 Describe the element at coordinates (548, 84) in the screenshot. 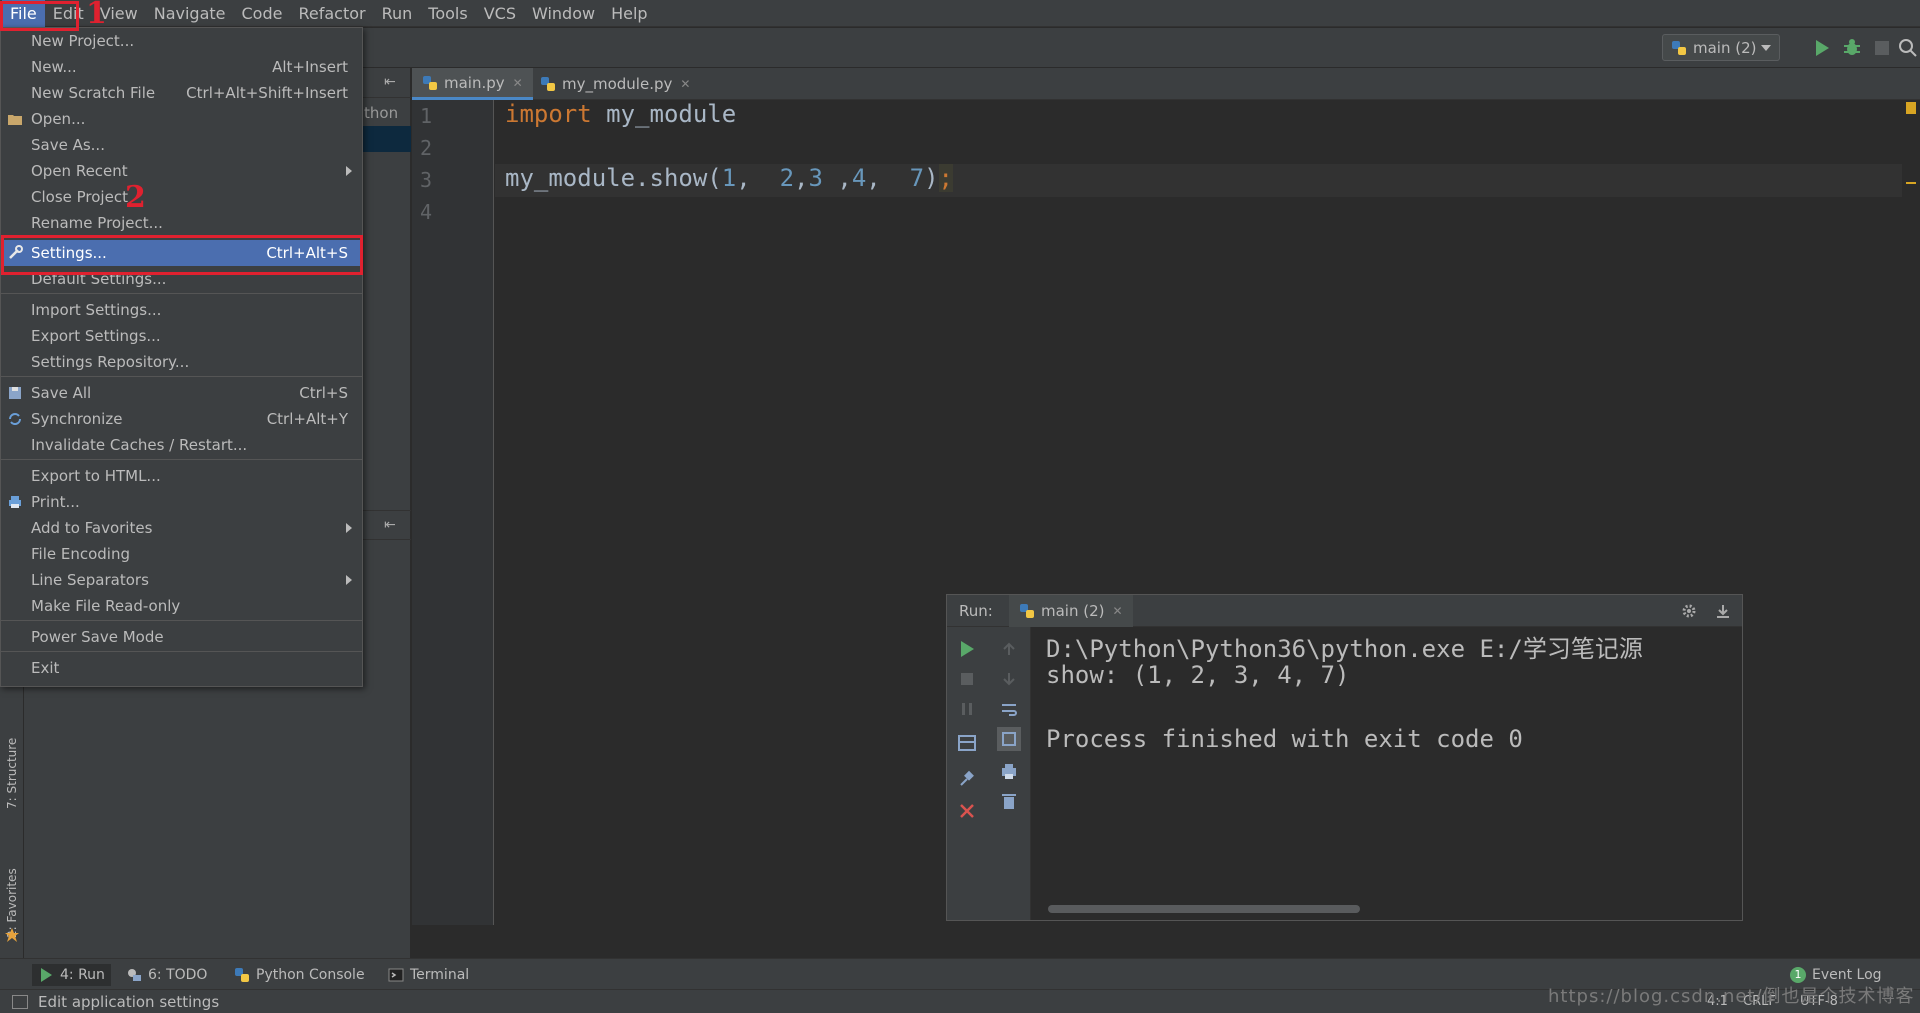

I see `python-file-icon` at that location.